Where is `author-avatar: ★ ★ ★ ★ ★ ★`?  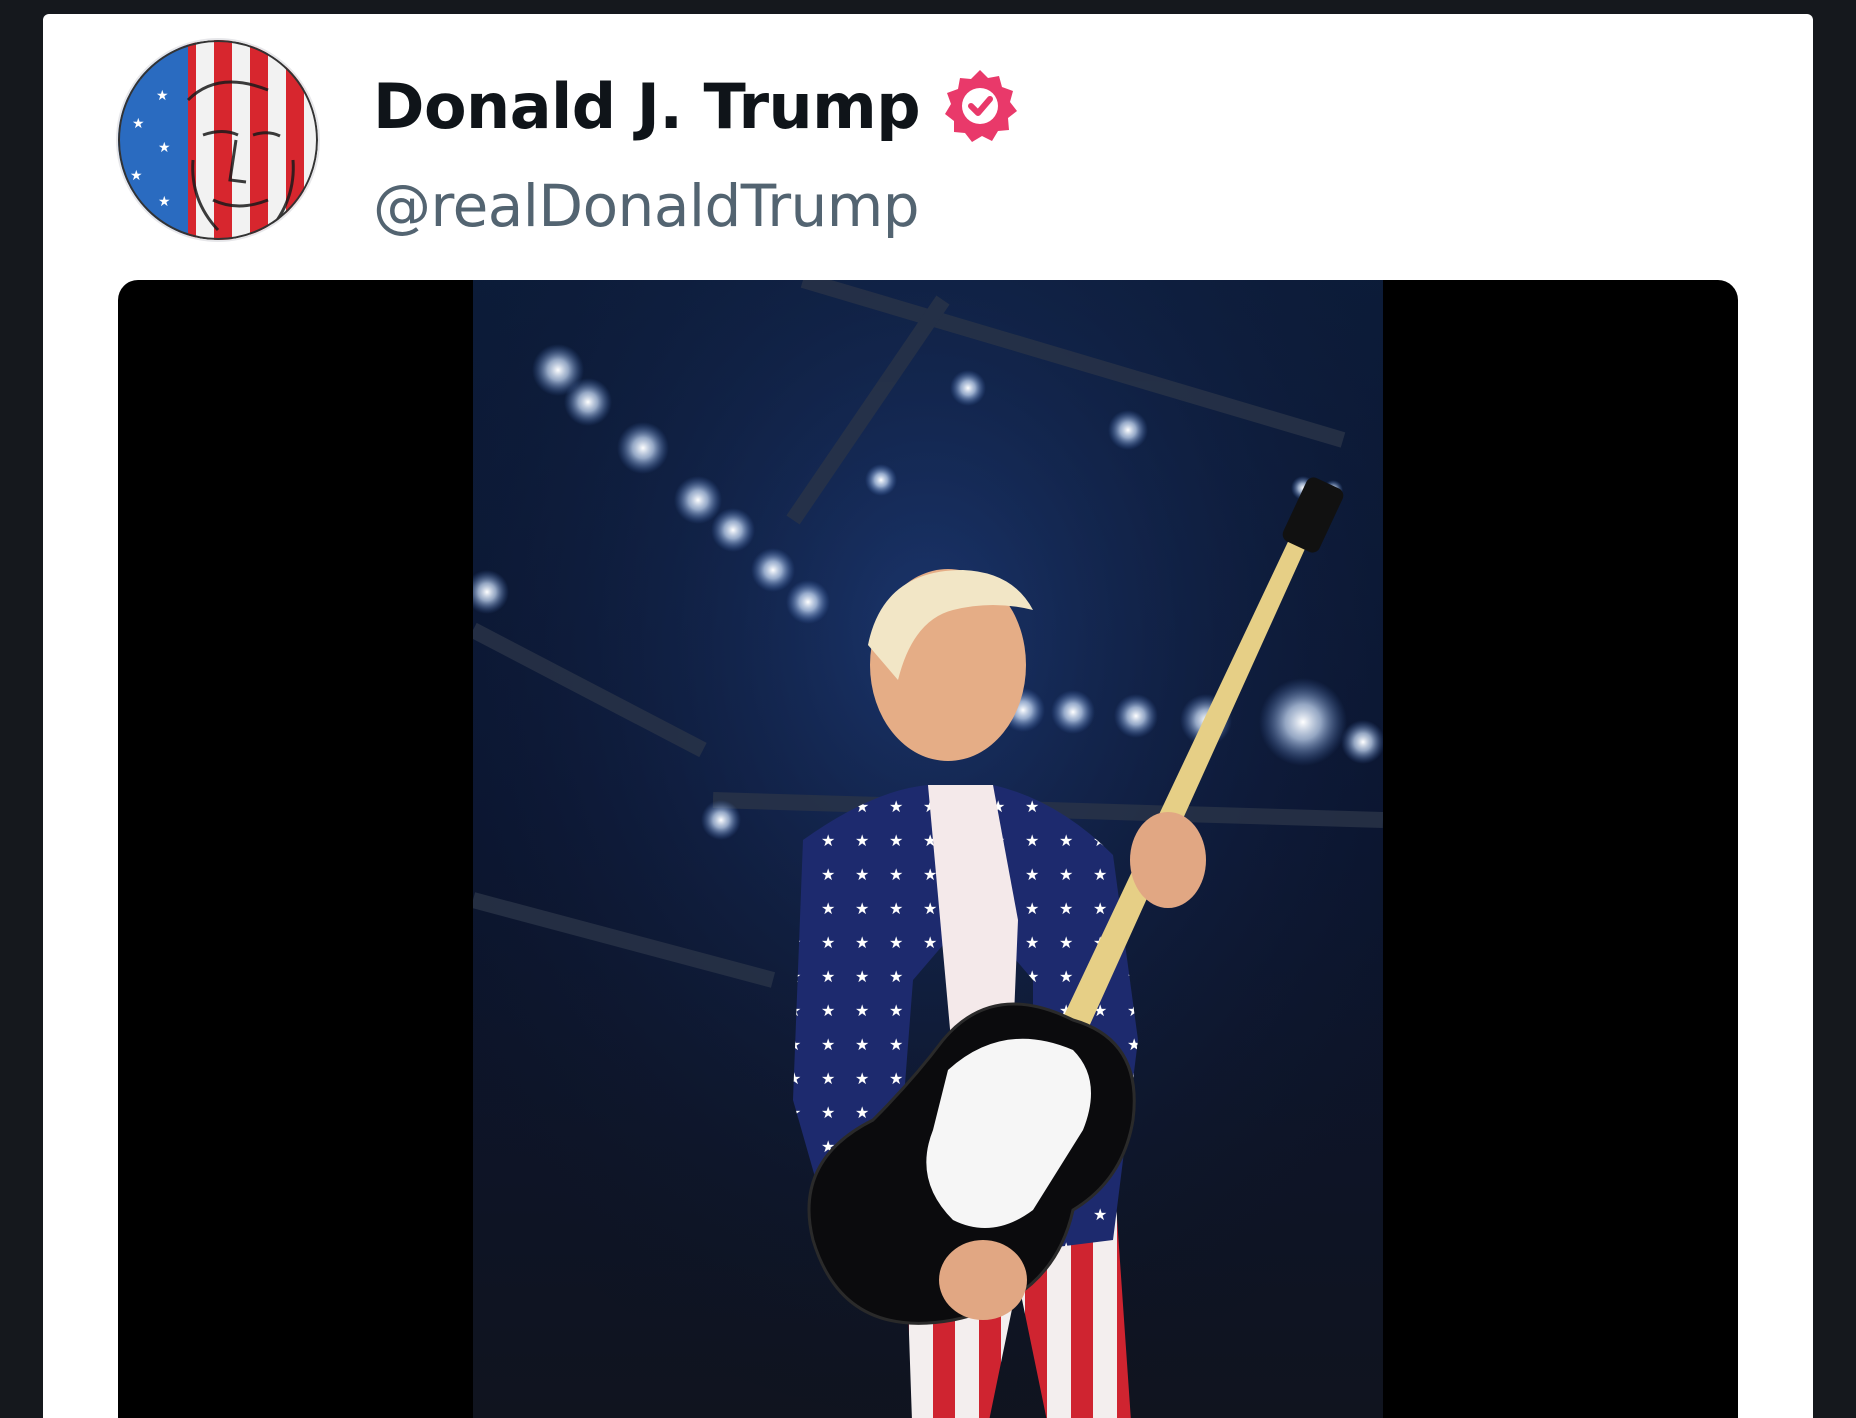 author-avatar: ★ ★ ★ ★ ★ ★ is located at coordinates (218, 140).